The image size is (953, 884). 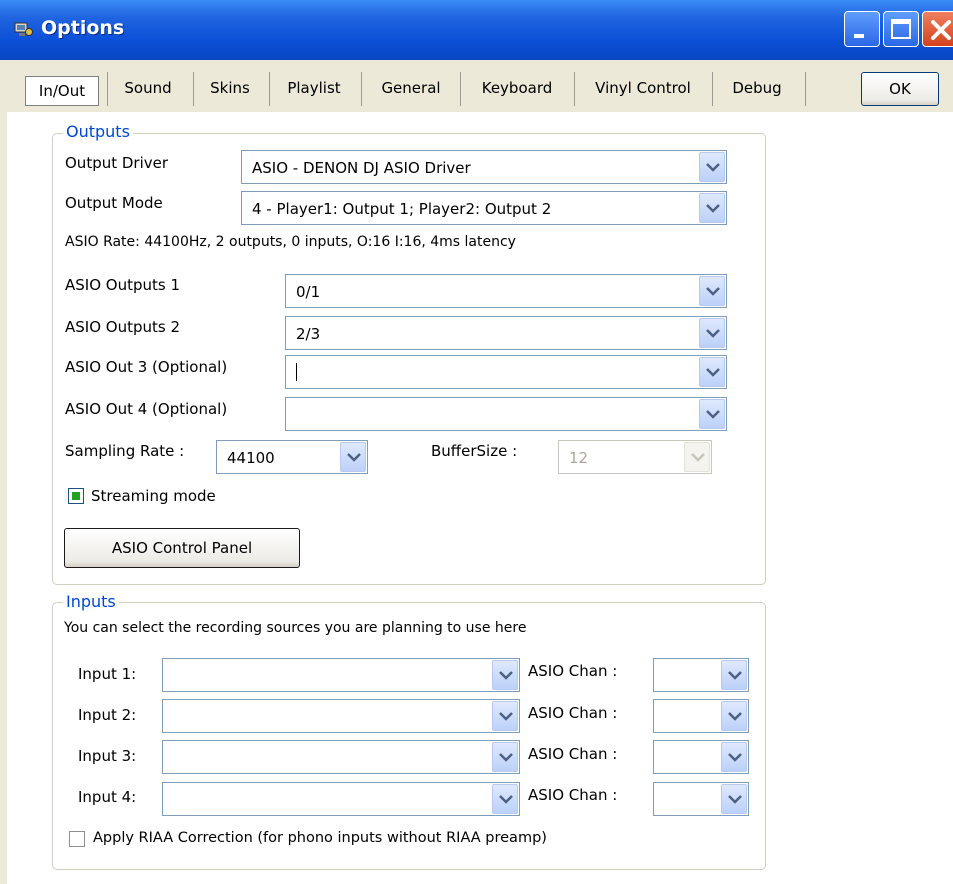 I want to click on text-cursor, so click(x=296, y=372).